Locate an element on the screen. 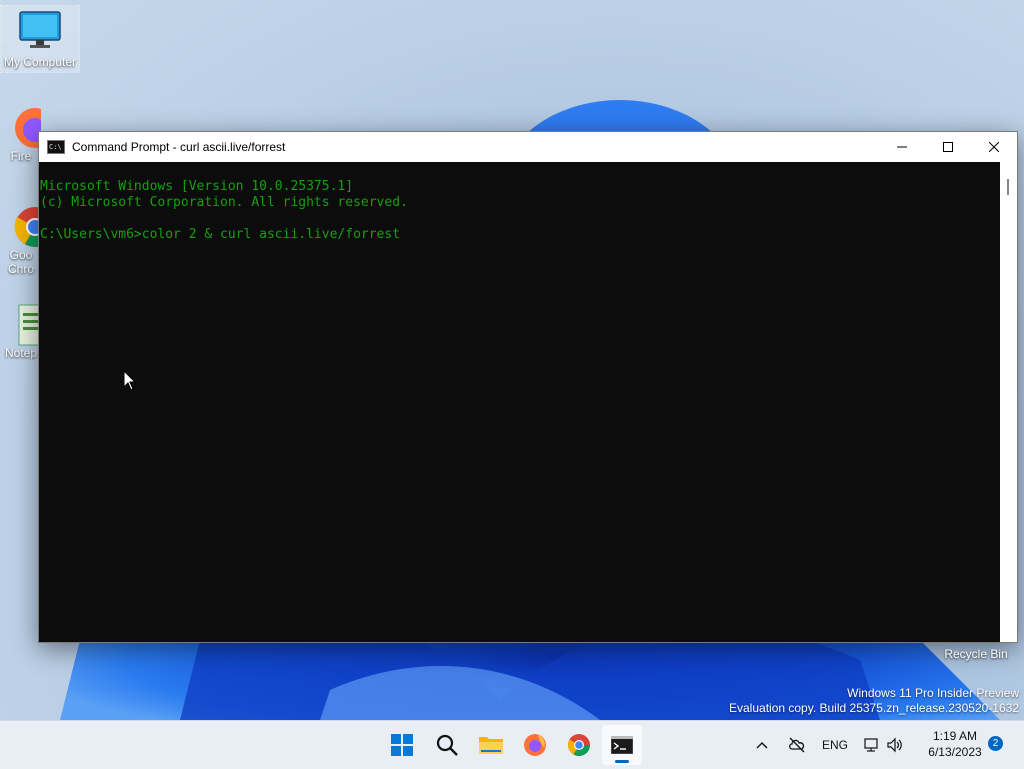 Image resolution: width=1024 pixels, height=769 pixels. maximize-icon is located at coordinates (948, 147).